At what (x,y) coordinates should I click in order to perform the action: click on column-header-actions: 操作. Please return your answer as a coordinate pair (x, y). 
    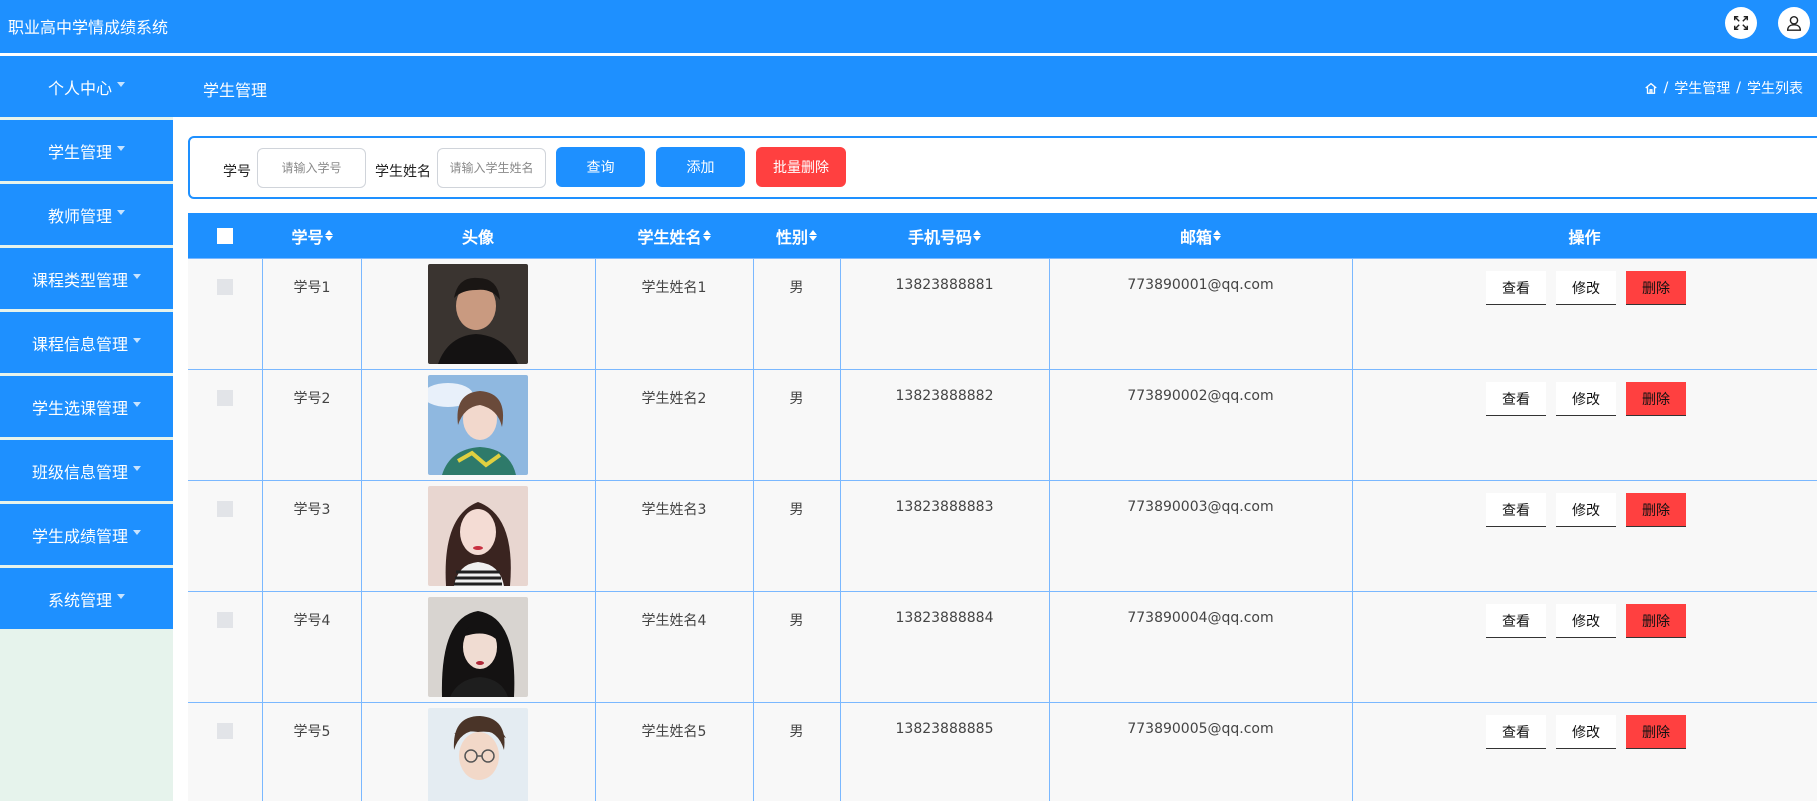
    Looking at the image, I should click on (1584, 235).